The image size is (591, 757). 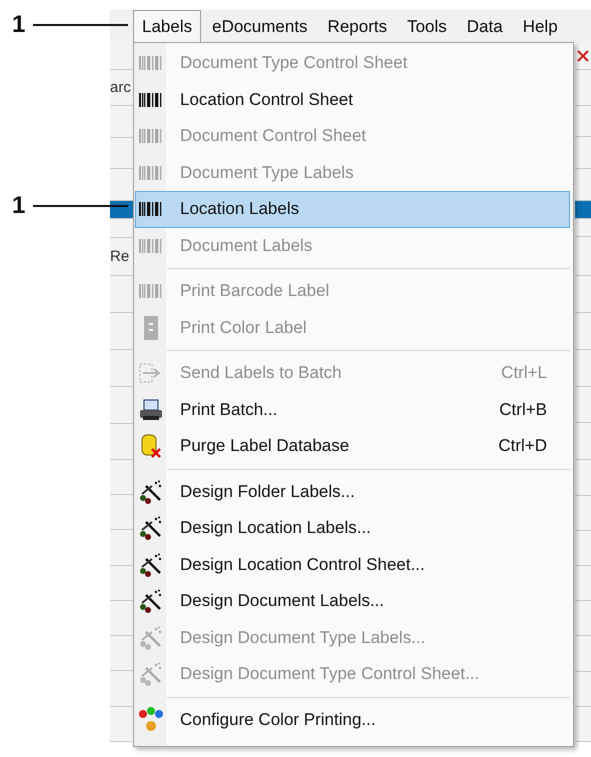 What do you see at coordinates (151, 719) in the screenshot?
I see `color-dots-icon` at bounding box center [151, 719].